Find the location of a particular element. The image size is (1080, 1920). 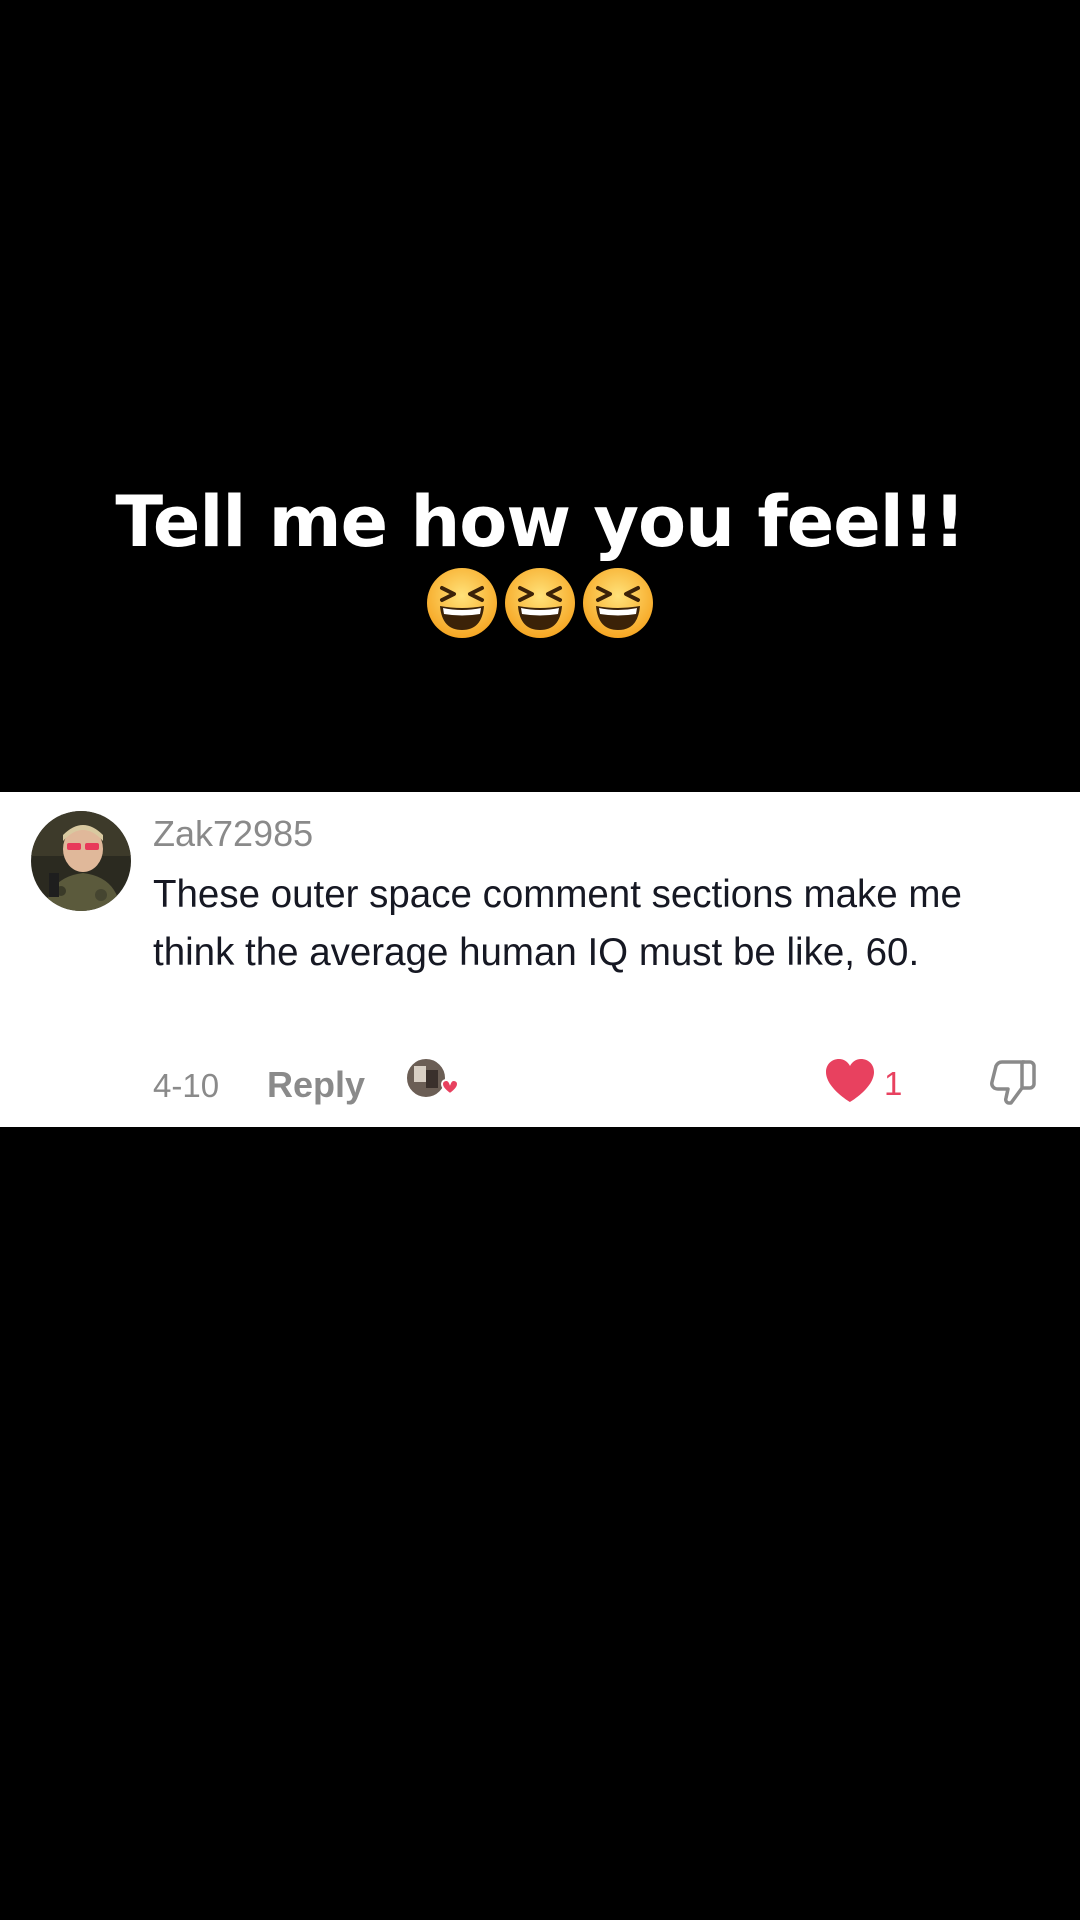

creator-liked-badge-icon is located at coordinates (432, 1078).